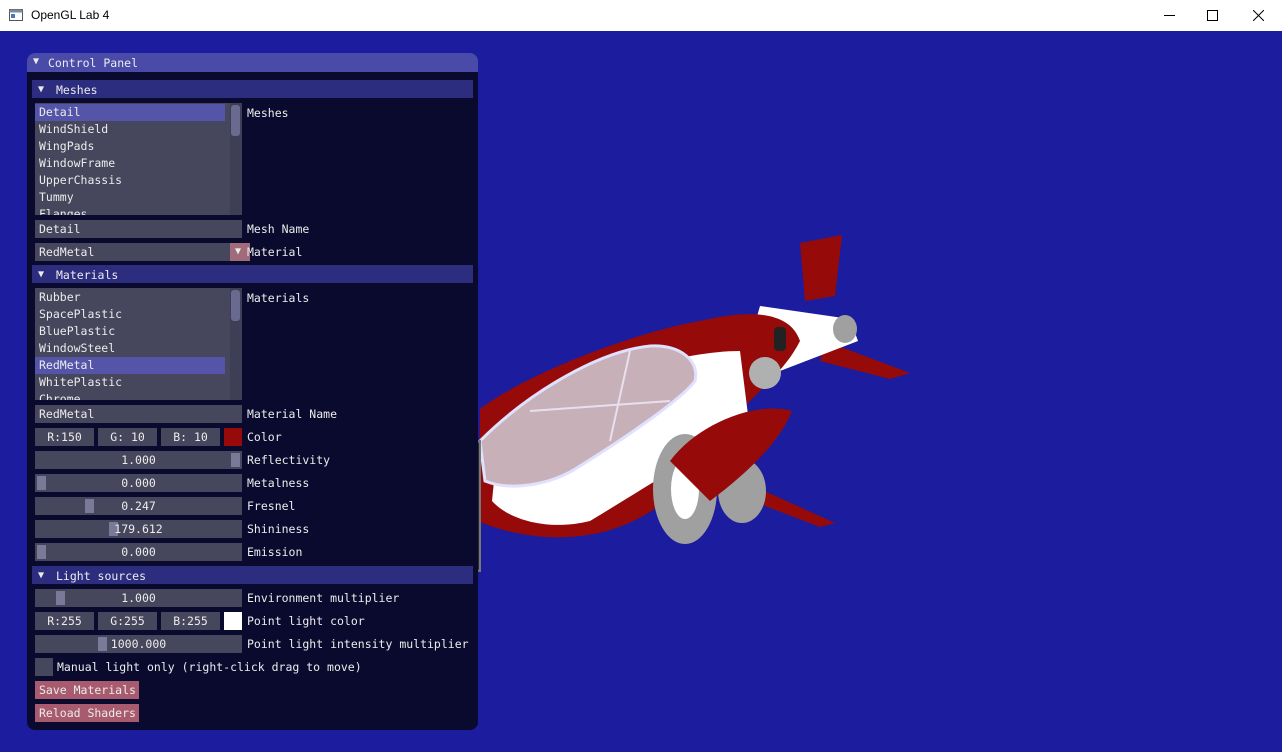  Describe the element at coordinates (87, 713) in the screenshot. I see `reload-shaders-button: Reload Shaders` at that location.